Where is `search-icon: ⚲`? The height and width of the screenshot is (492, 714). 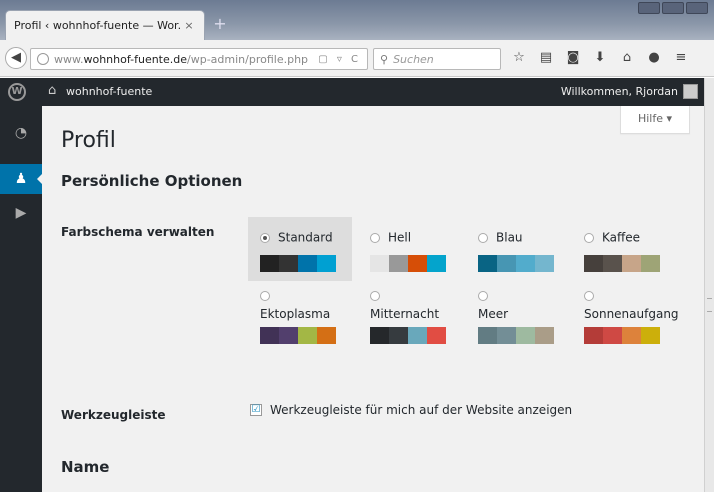 search-icon: ⚲ is located at coordinates (384, 59).